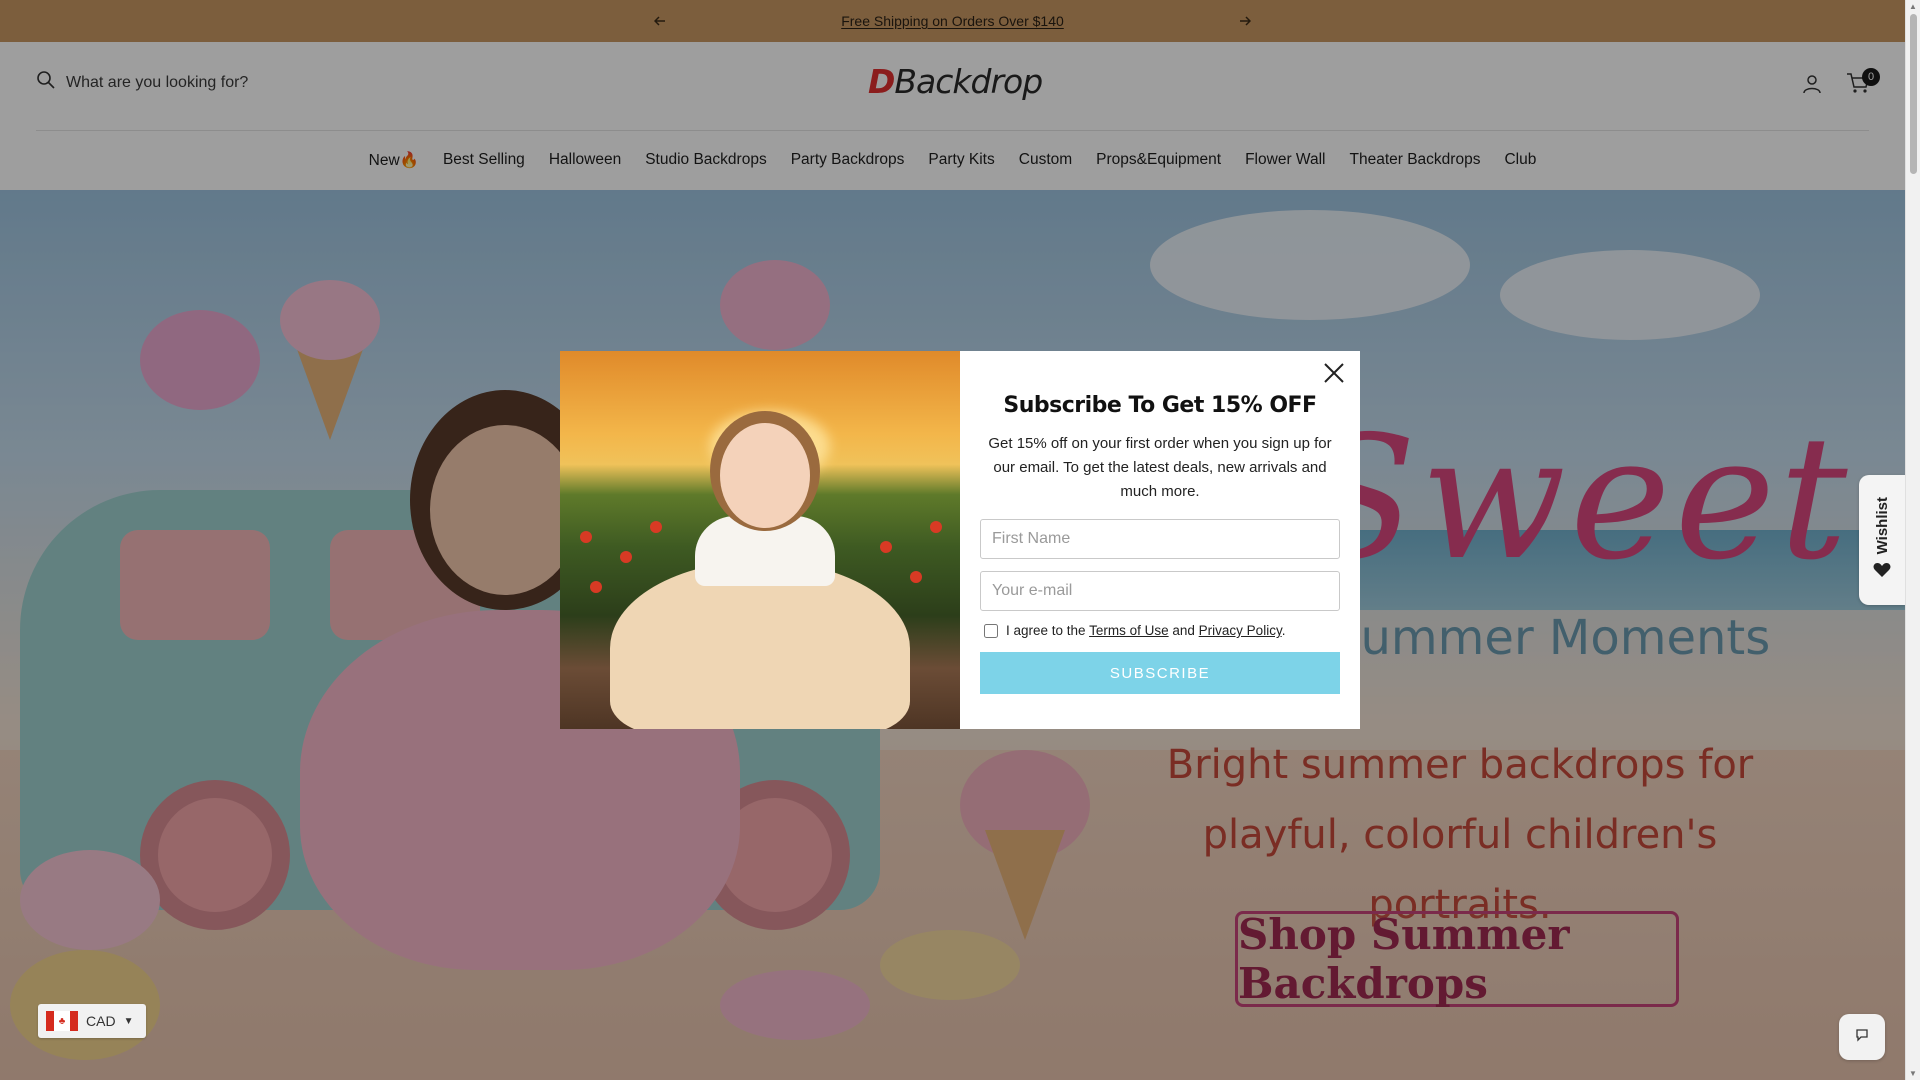  I want to click on heart-icon, so click(1882, 572).